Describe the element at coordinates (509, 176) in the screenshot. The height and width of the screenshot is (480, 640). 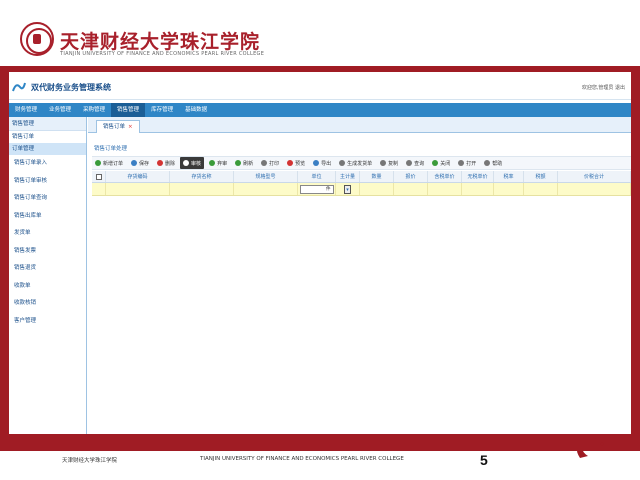
I see `column-header: 税率` at that location.